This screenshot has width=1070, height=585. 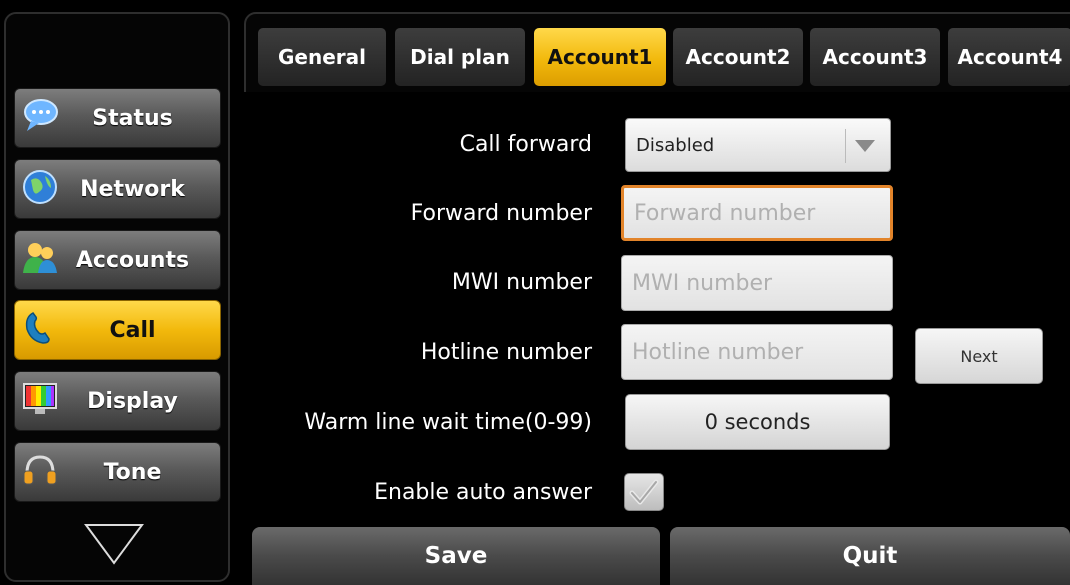 I want to click on sidebar-item-tone: Tone, so click(x=117, y=472).